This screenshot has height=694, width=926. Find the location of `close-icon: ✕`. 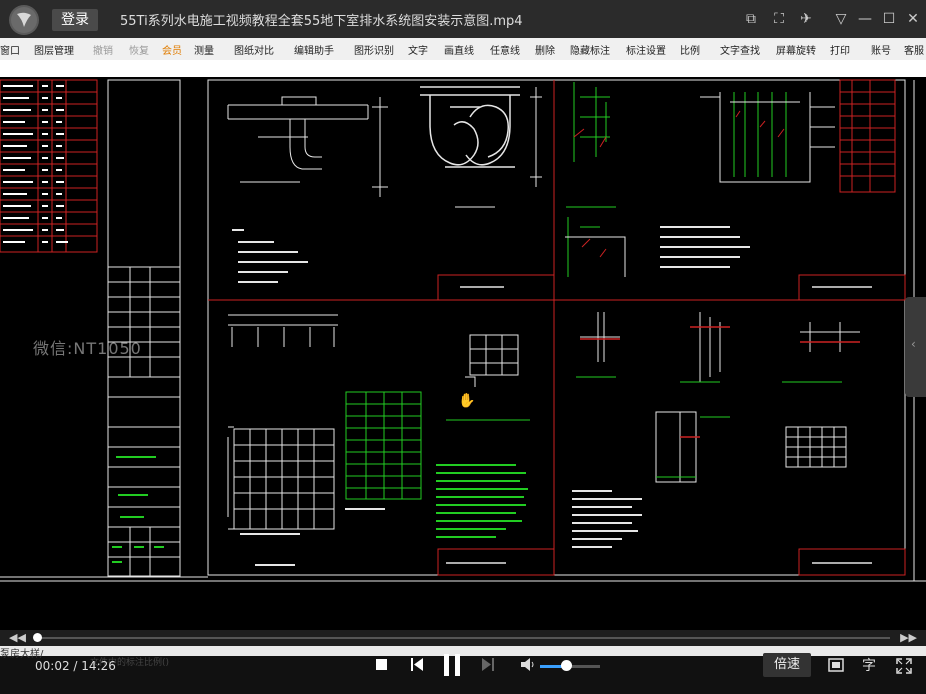

close-icon: ✕ is located at coordinates (913, 19).